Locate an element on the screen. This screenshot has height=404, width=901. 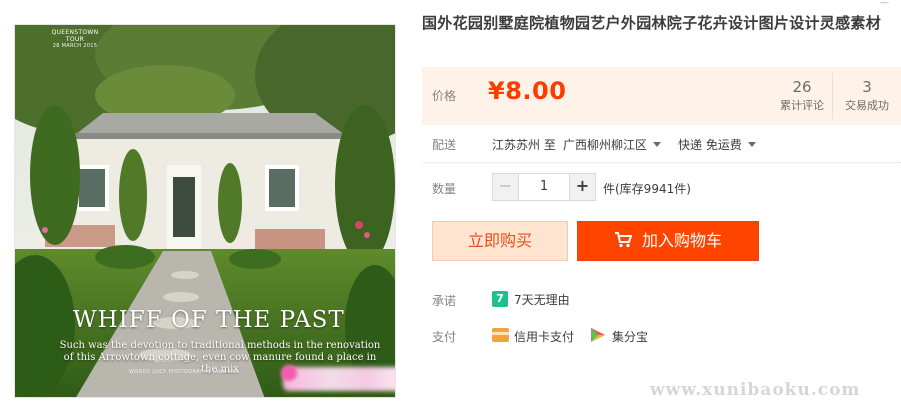
delivery-destination: 广西柳州柳江区 is located at coordinates (605, 145).